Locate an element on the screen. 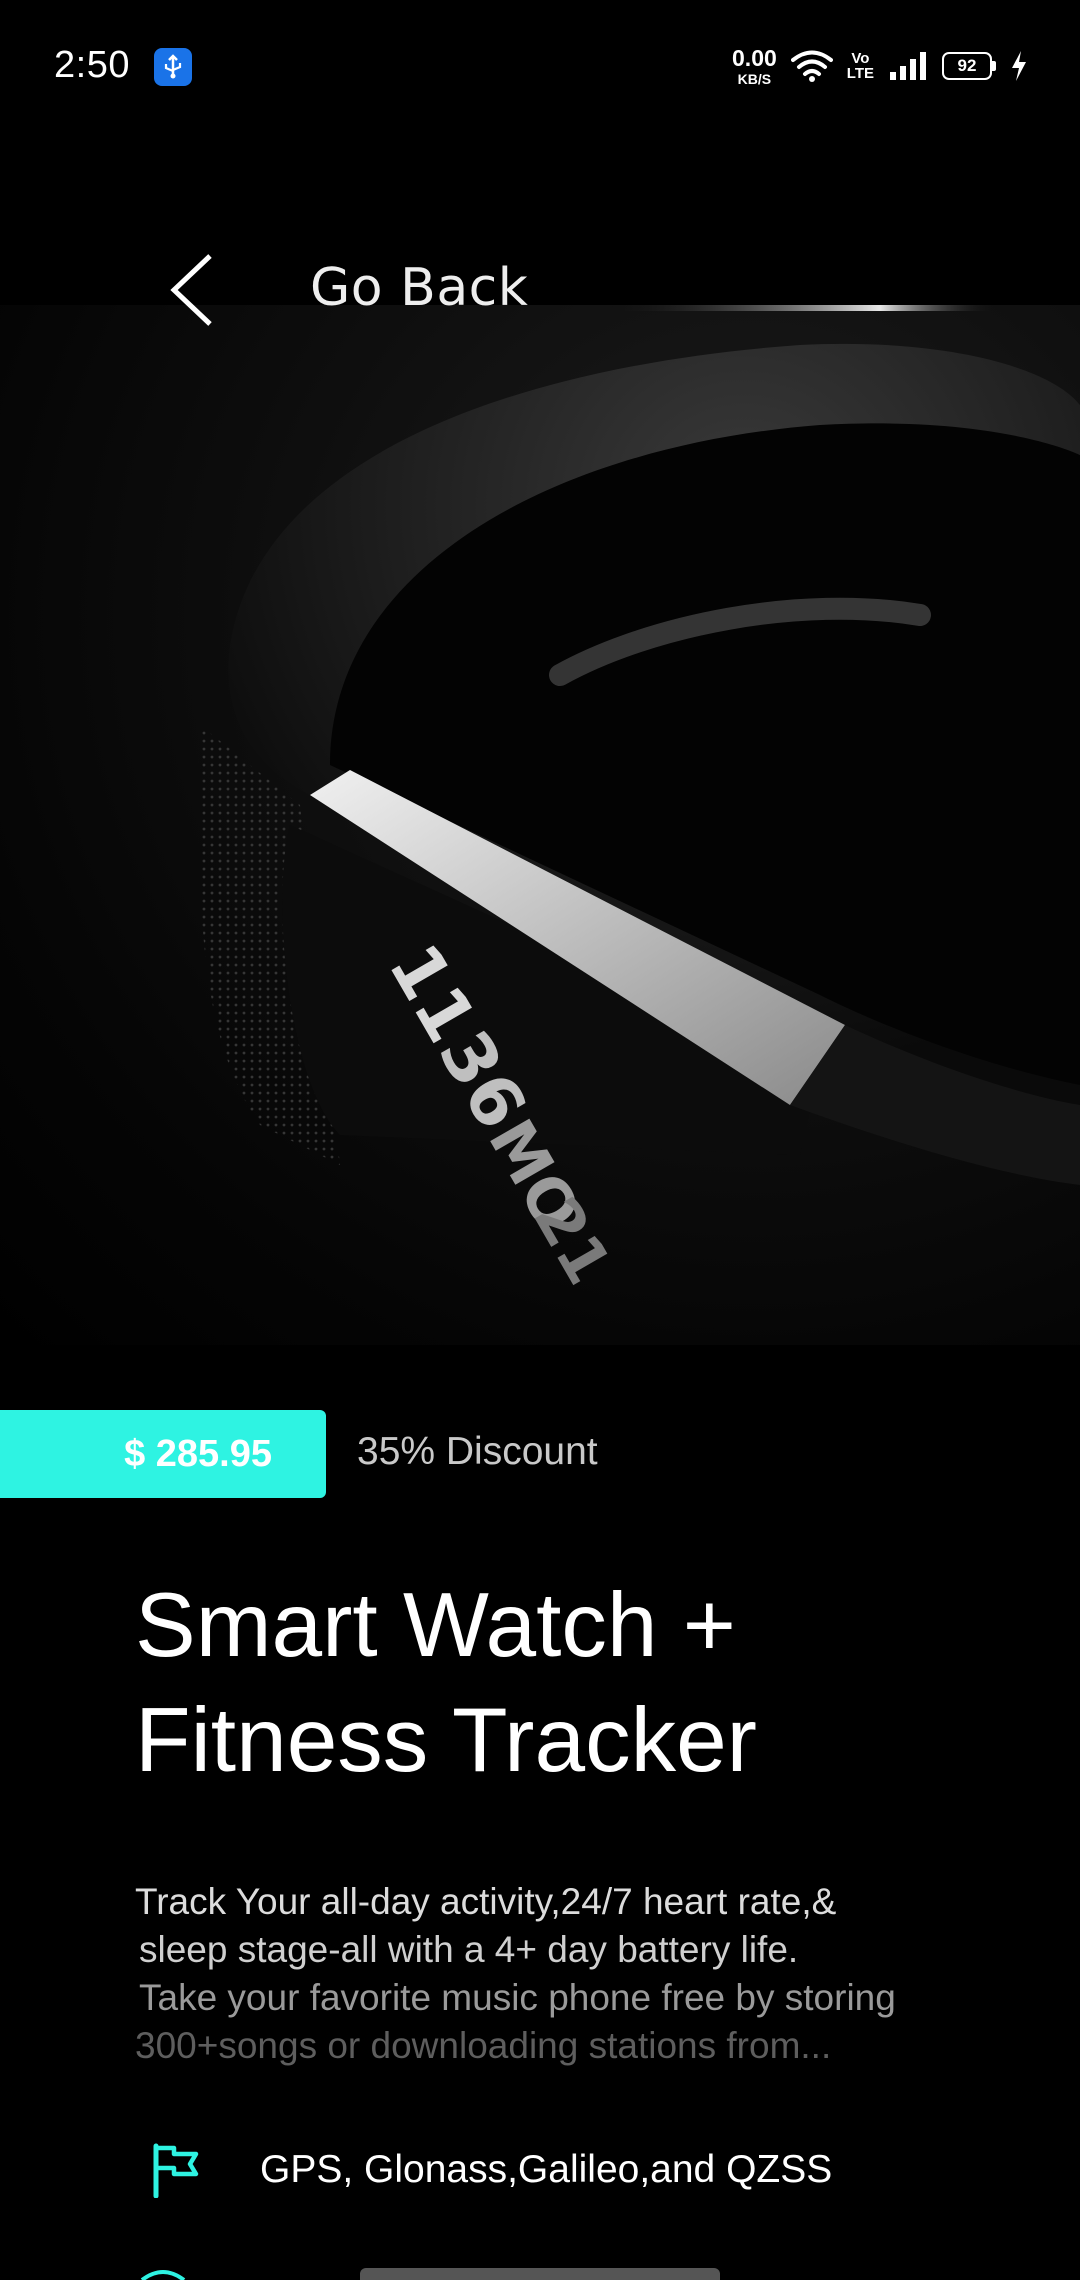 Image resolution: width=1080 pixels, height=2280 pixels. chevron-left-icon is located at coordinates (192, 290).